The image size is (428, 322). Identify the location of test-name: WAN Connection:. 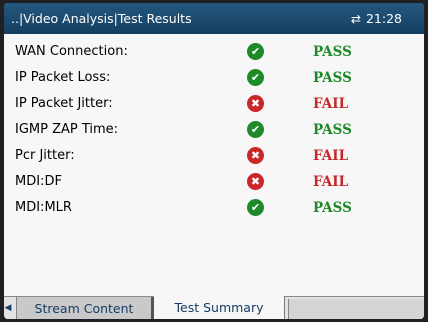
(71, 51).